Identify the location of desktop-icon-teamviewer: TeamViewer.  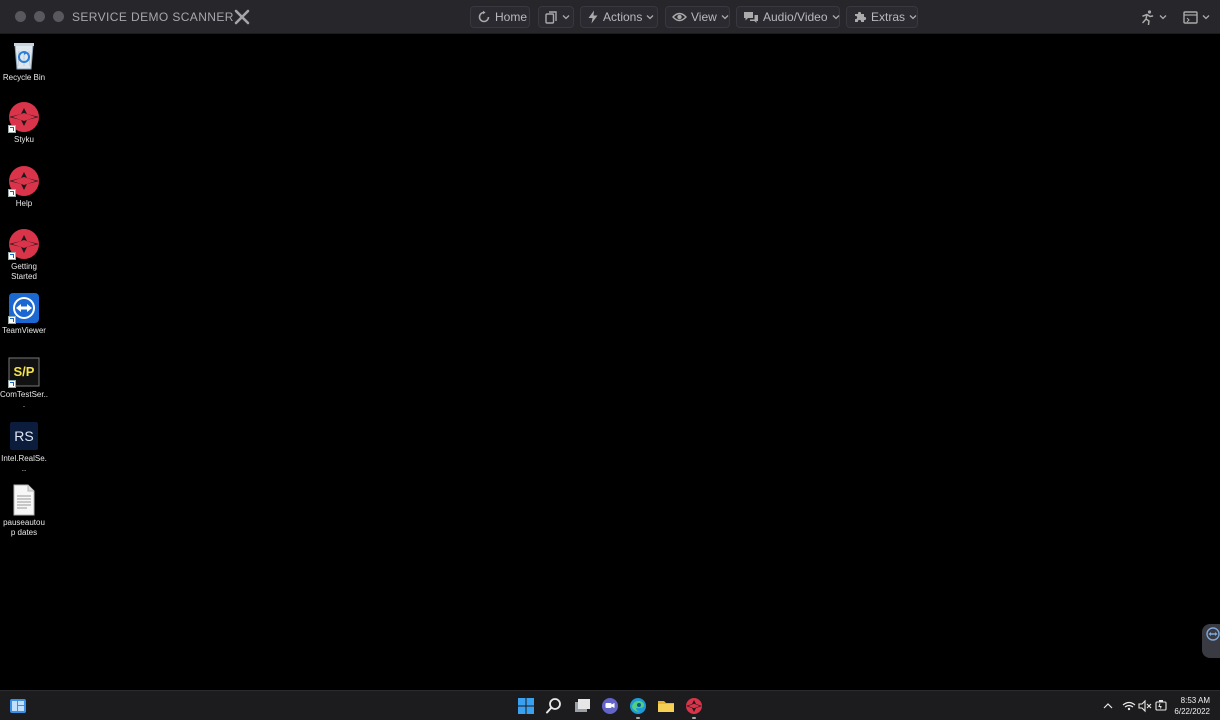
(24, 314).